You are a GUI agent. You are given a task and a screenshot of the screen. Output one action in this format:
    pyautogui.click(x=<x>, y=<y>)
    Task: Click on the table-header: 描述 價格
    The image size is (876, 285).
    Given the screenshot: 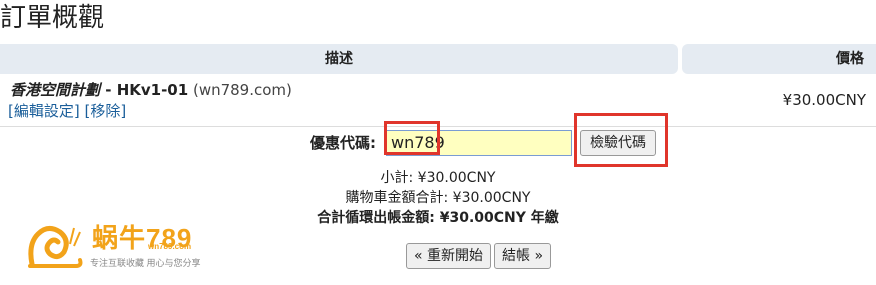 What is the action you would take?
    pyautogui.click(x=438, y=59)
    